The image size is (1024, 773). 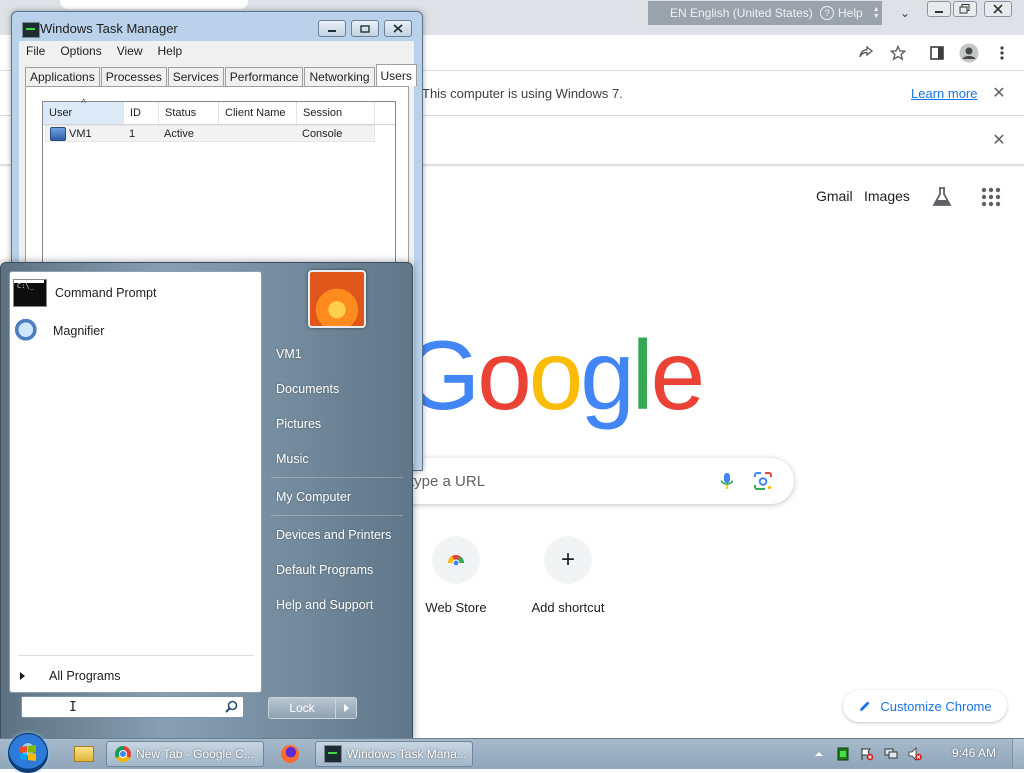 I want to click on column-client-name: Client Name, so click(x=258, y=113).